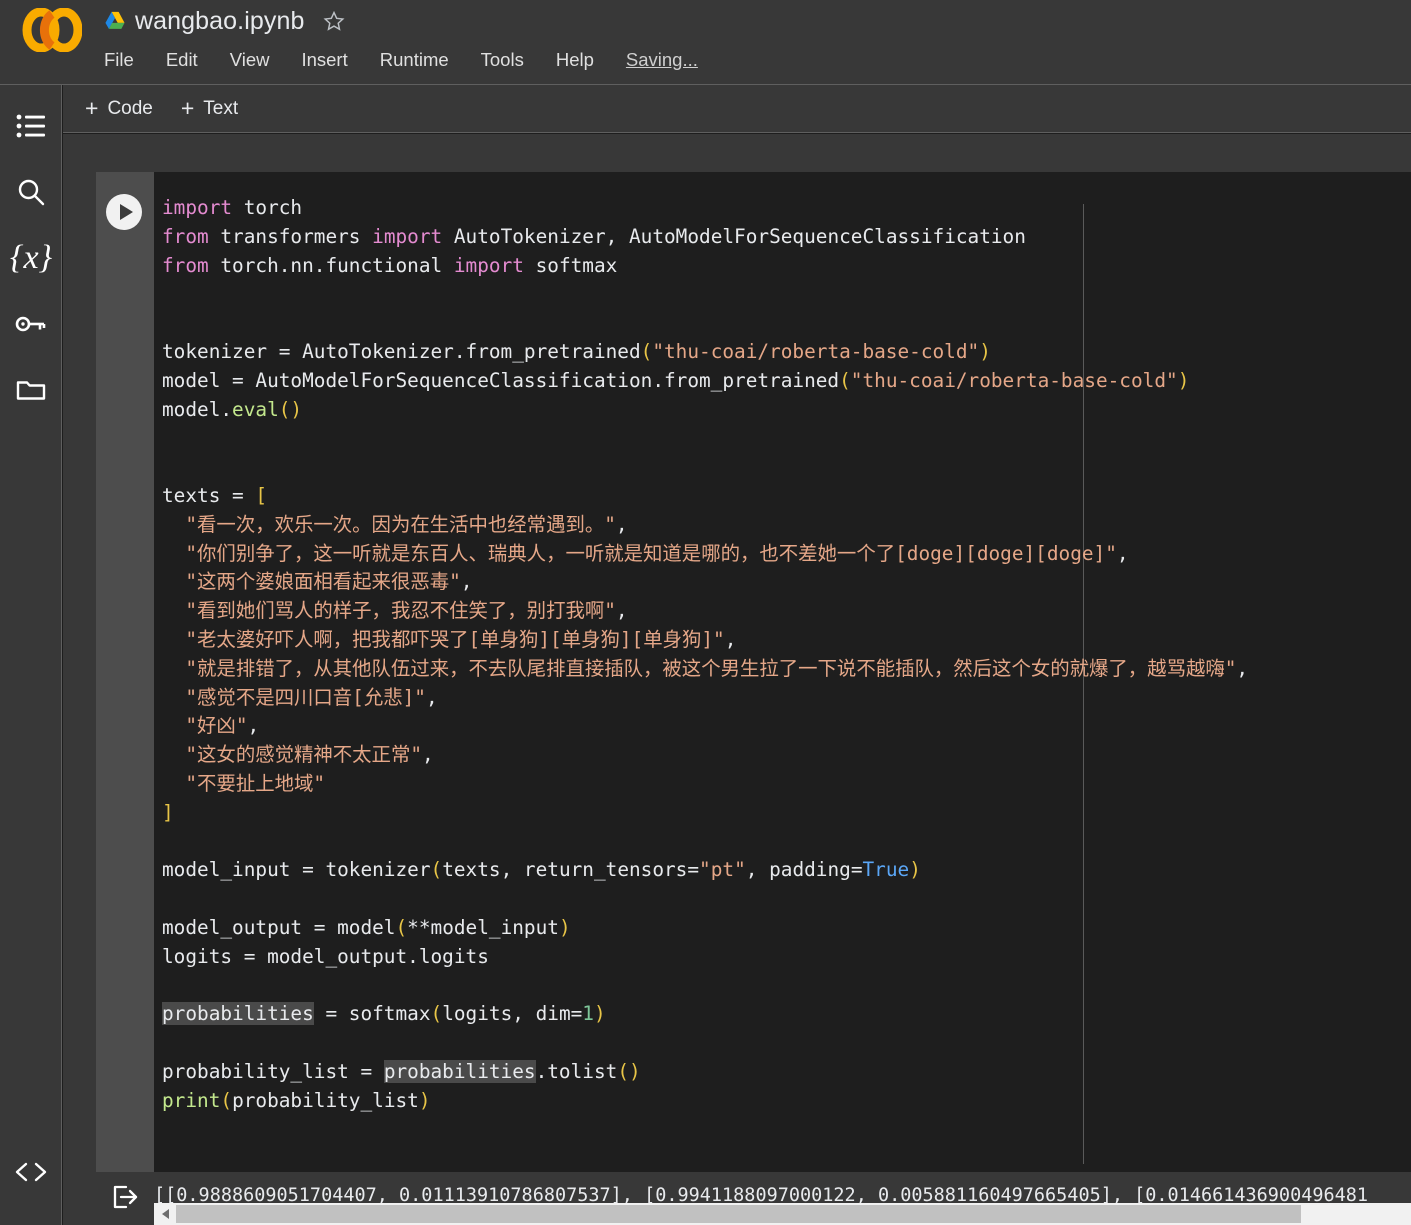 The height and width of the screenshot is (1225, 1411). Describe the element at coordinates (502, 60) in the screenshot. I see `menu-tools: Tools` at that location.